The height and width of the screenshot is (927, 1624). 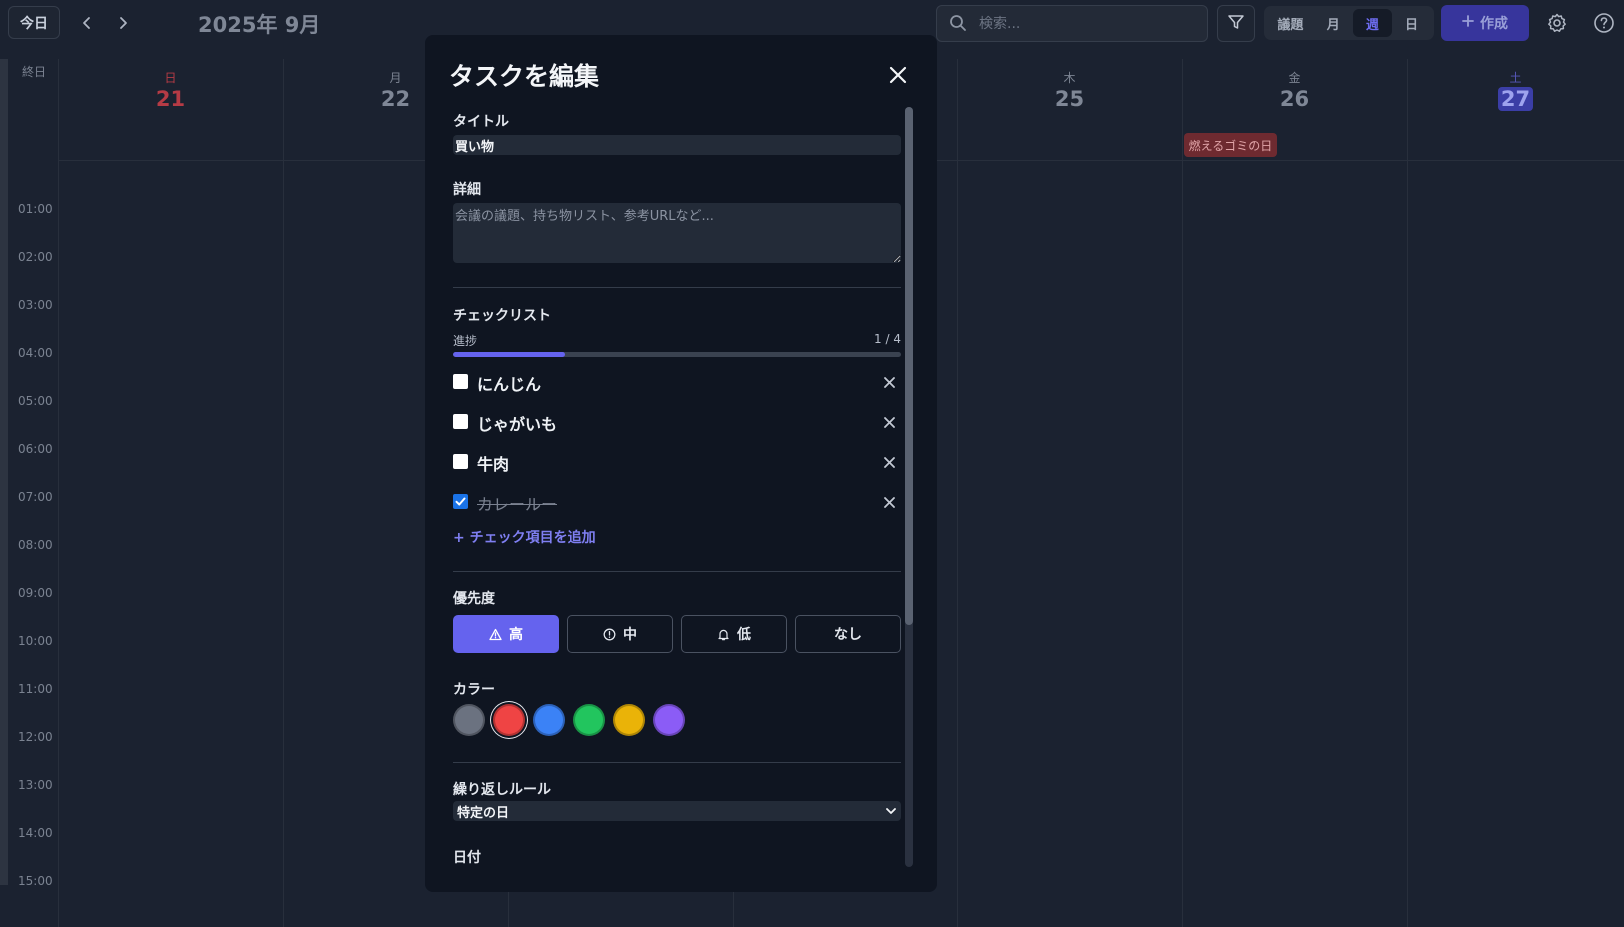 What do you see at coordinates (887, 339) in the screenshot?
I see `progress-count: 1 / 4` at bounding box center [887, 339].